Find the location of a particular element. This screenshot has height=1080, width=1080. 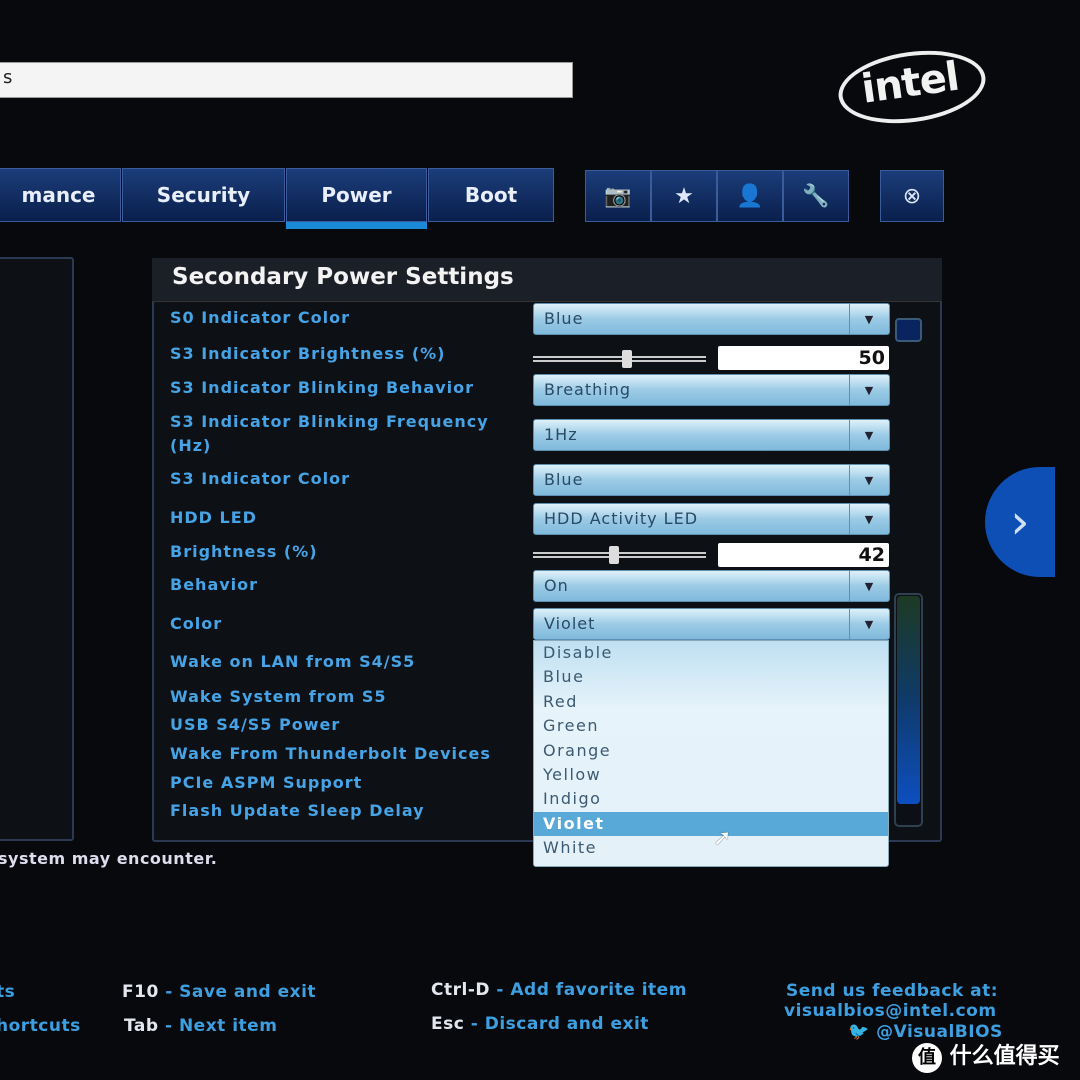

user-icon: 👤 is located at coordinates (750, 196).